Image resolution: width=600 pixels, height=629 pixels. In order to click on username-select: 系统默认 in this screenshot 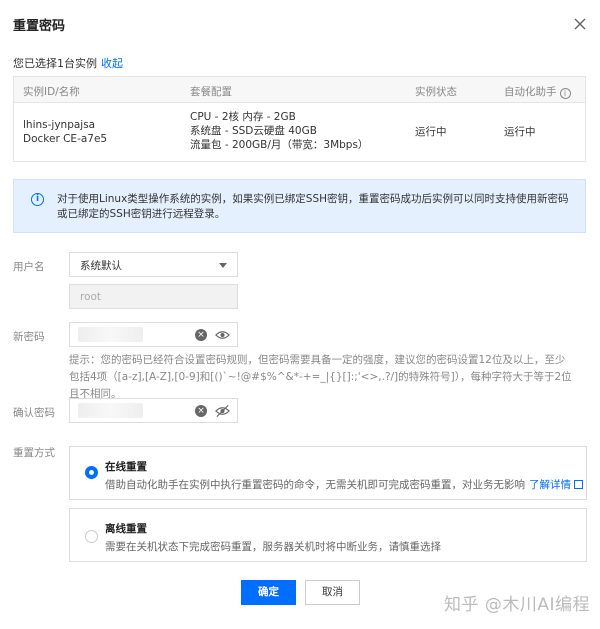, I will do `click(153, 264)`.